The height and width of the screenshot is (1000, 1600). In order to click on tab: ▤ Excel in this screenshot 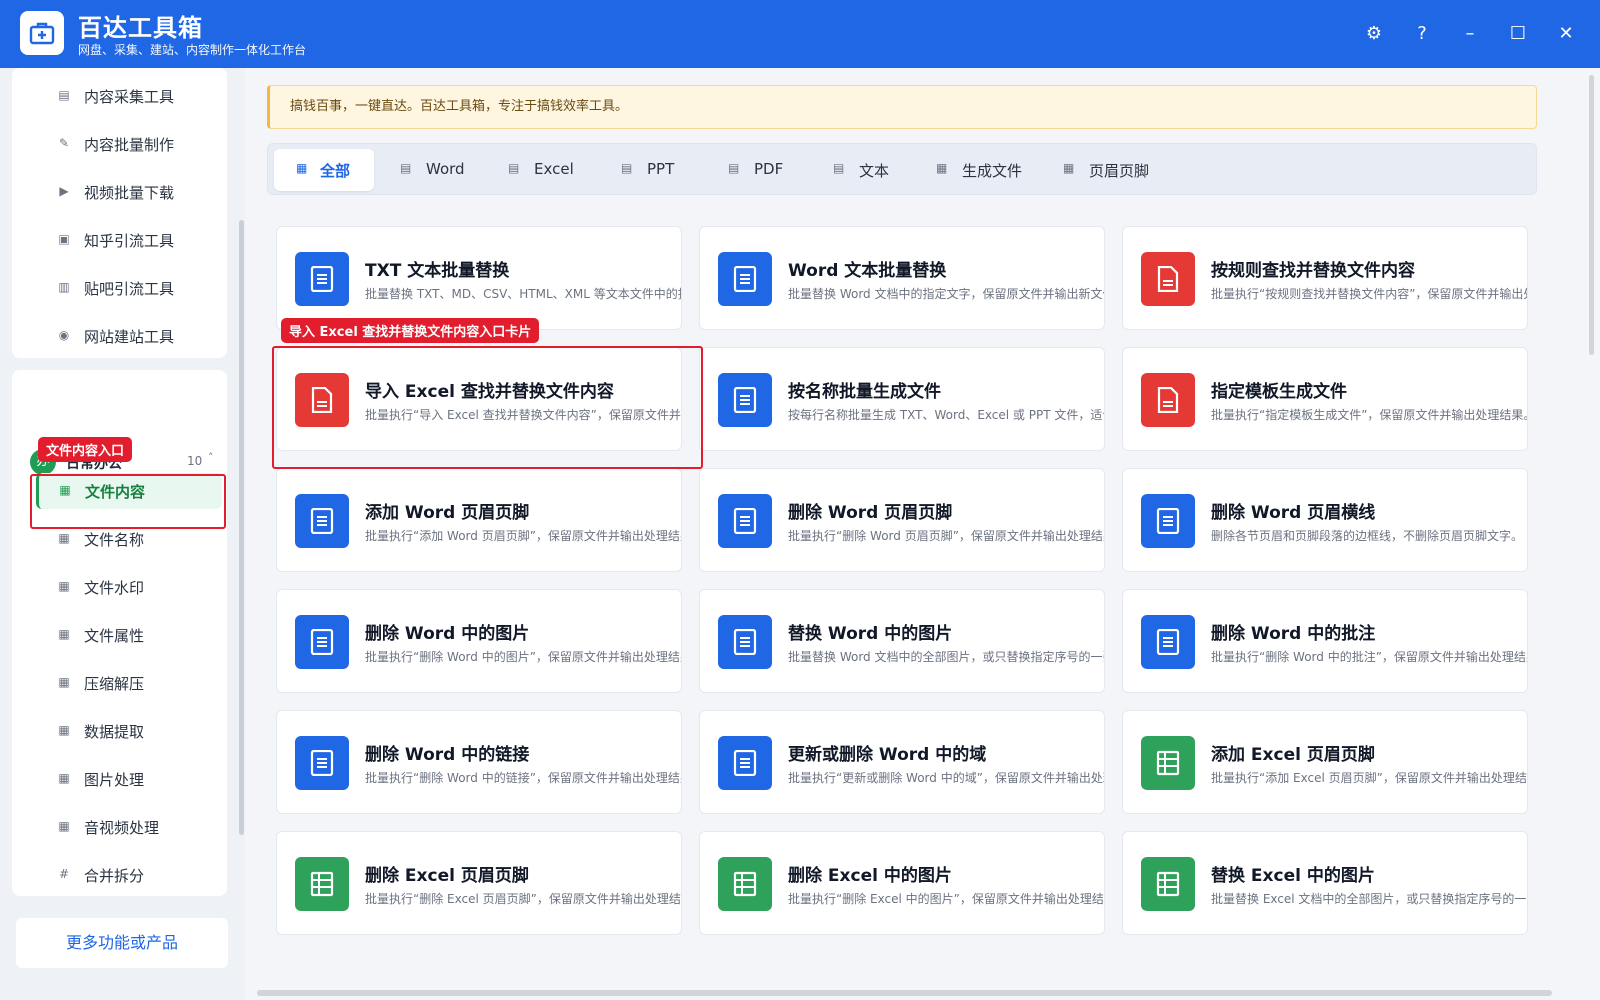, I will do `click(553, 170)`.